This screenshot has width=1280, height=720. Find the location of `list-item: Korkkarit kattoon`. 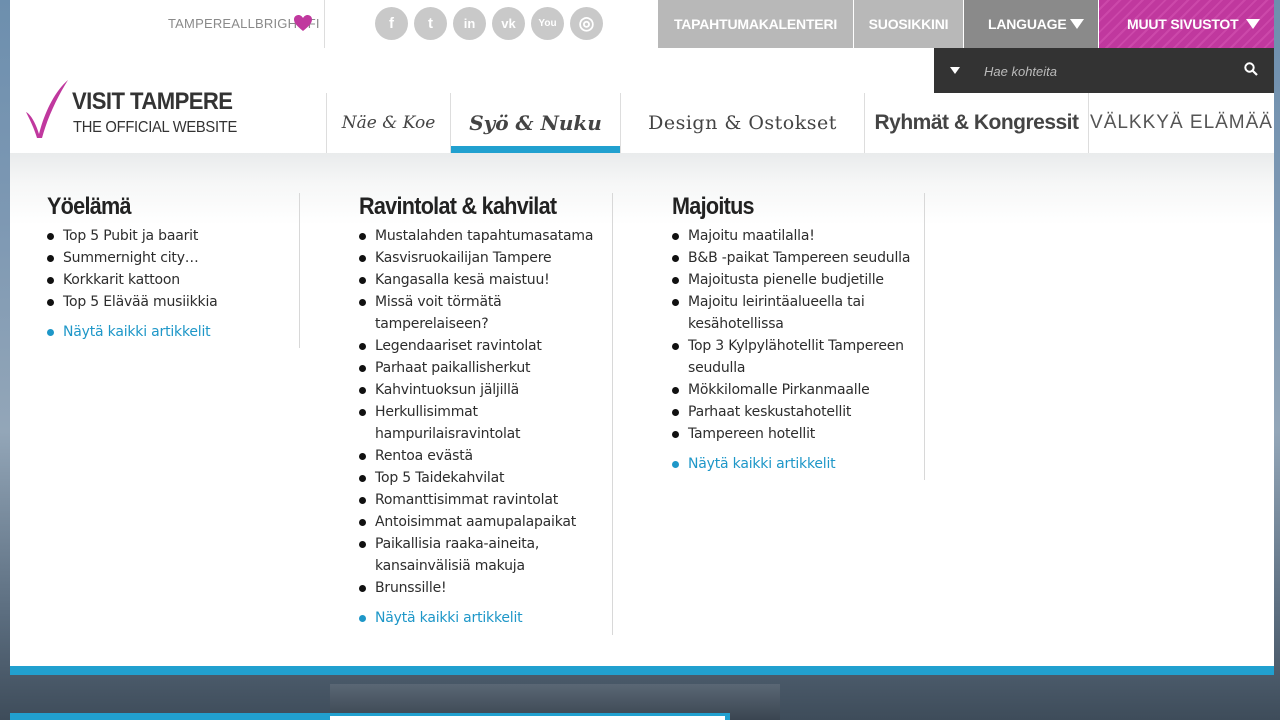

list-item: Korkkarit kattoon is located at coordinates (169, 280).